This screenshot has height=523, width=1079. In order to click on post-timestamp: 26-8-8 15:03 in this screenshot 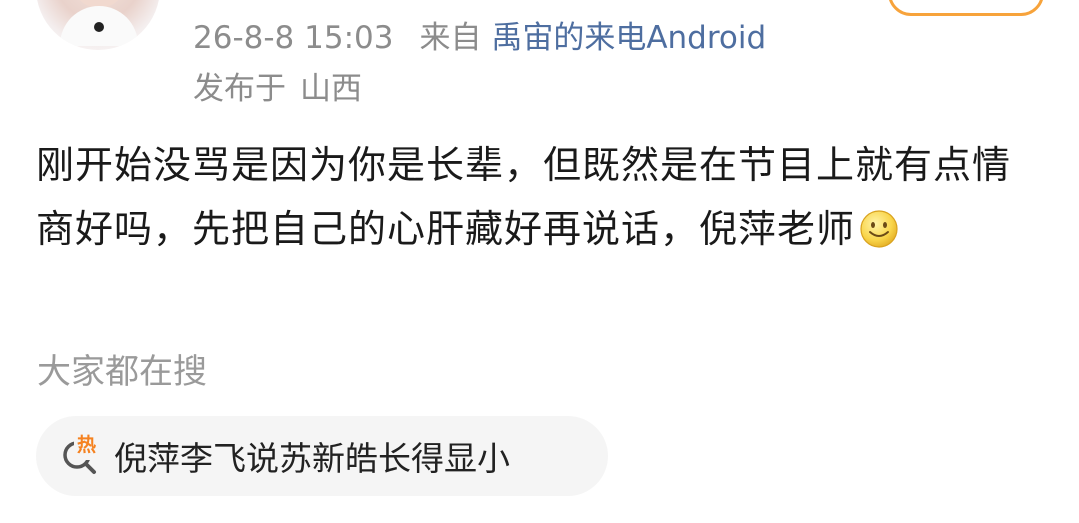, I will do `click(293, 38)`.